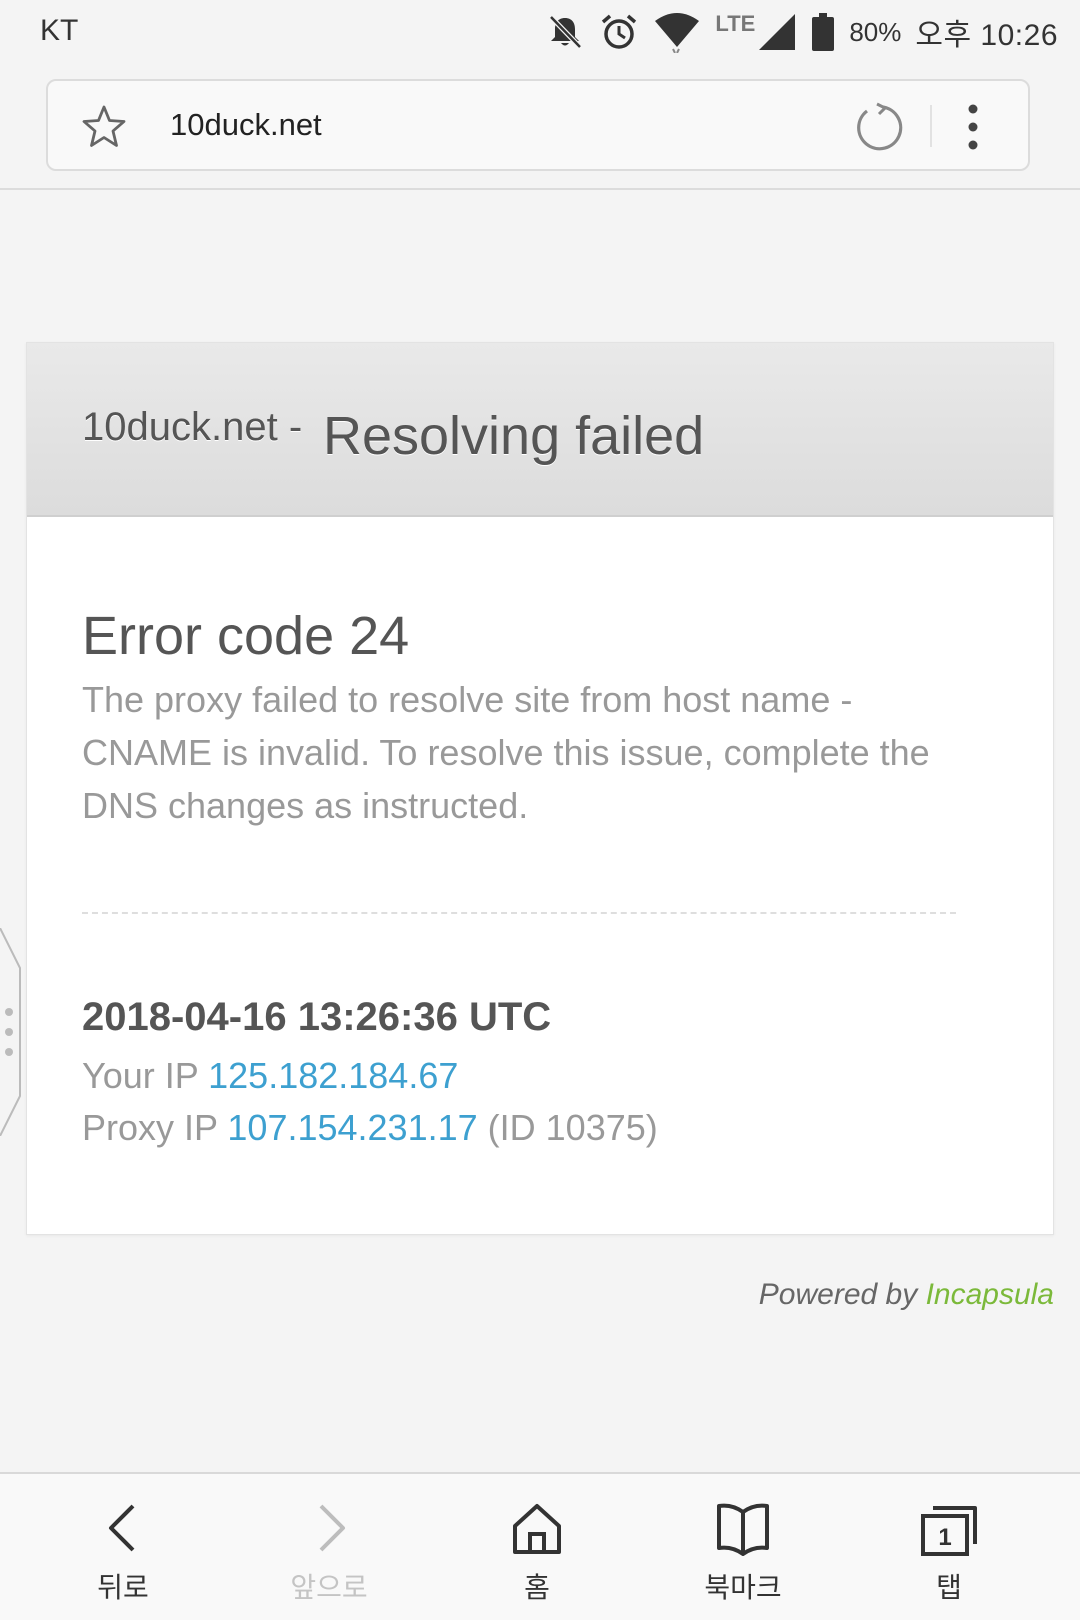 The image size is (1080, 1620). I want to click on browser-toolbar: 10duck.net, so click(540, 127).